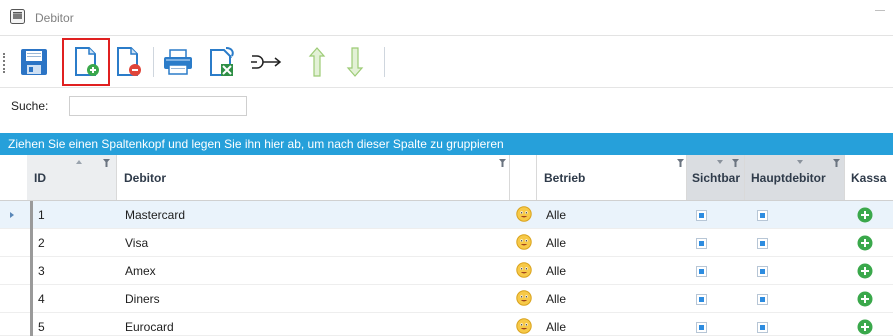 The width and height of the screenshot is (893, 336). I want to click on move-down-button, so click(355, 62).